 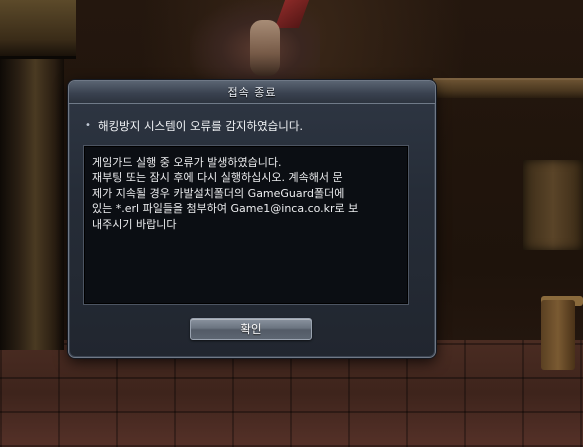 What do you see at coordinates (292, 14) in the screenshot?
I see `character-cloak` at bounding box center [292, 14].